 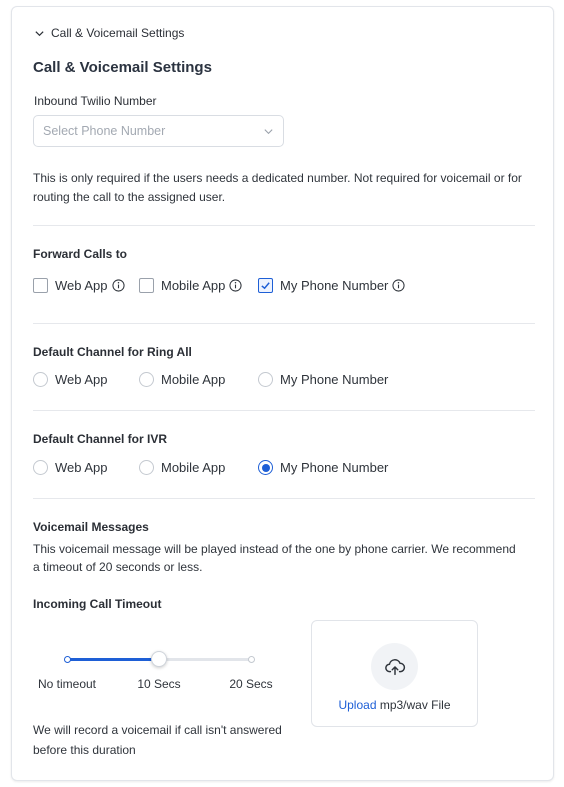 I want to click on forward-calls-label: Forward Calls to, so click(x=80, y=254).